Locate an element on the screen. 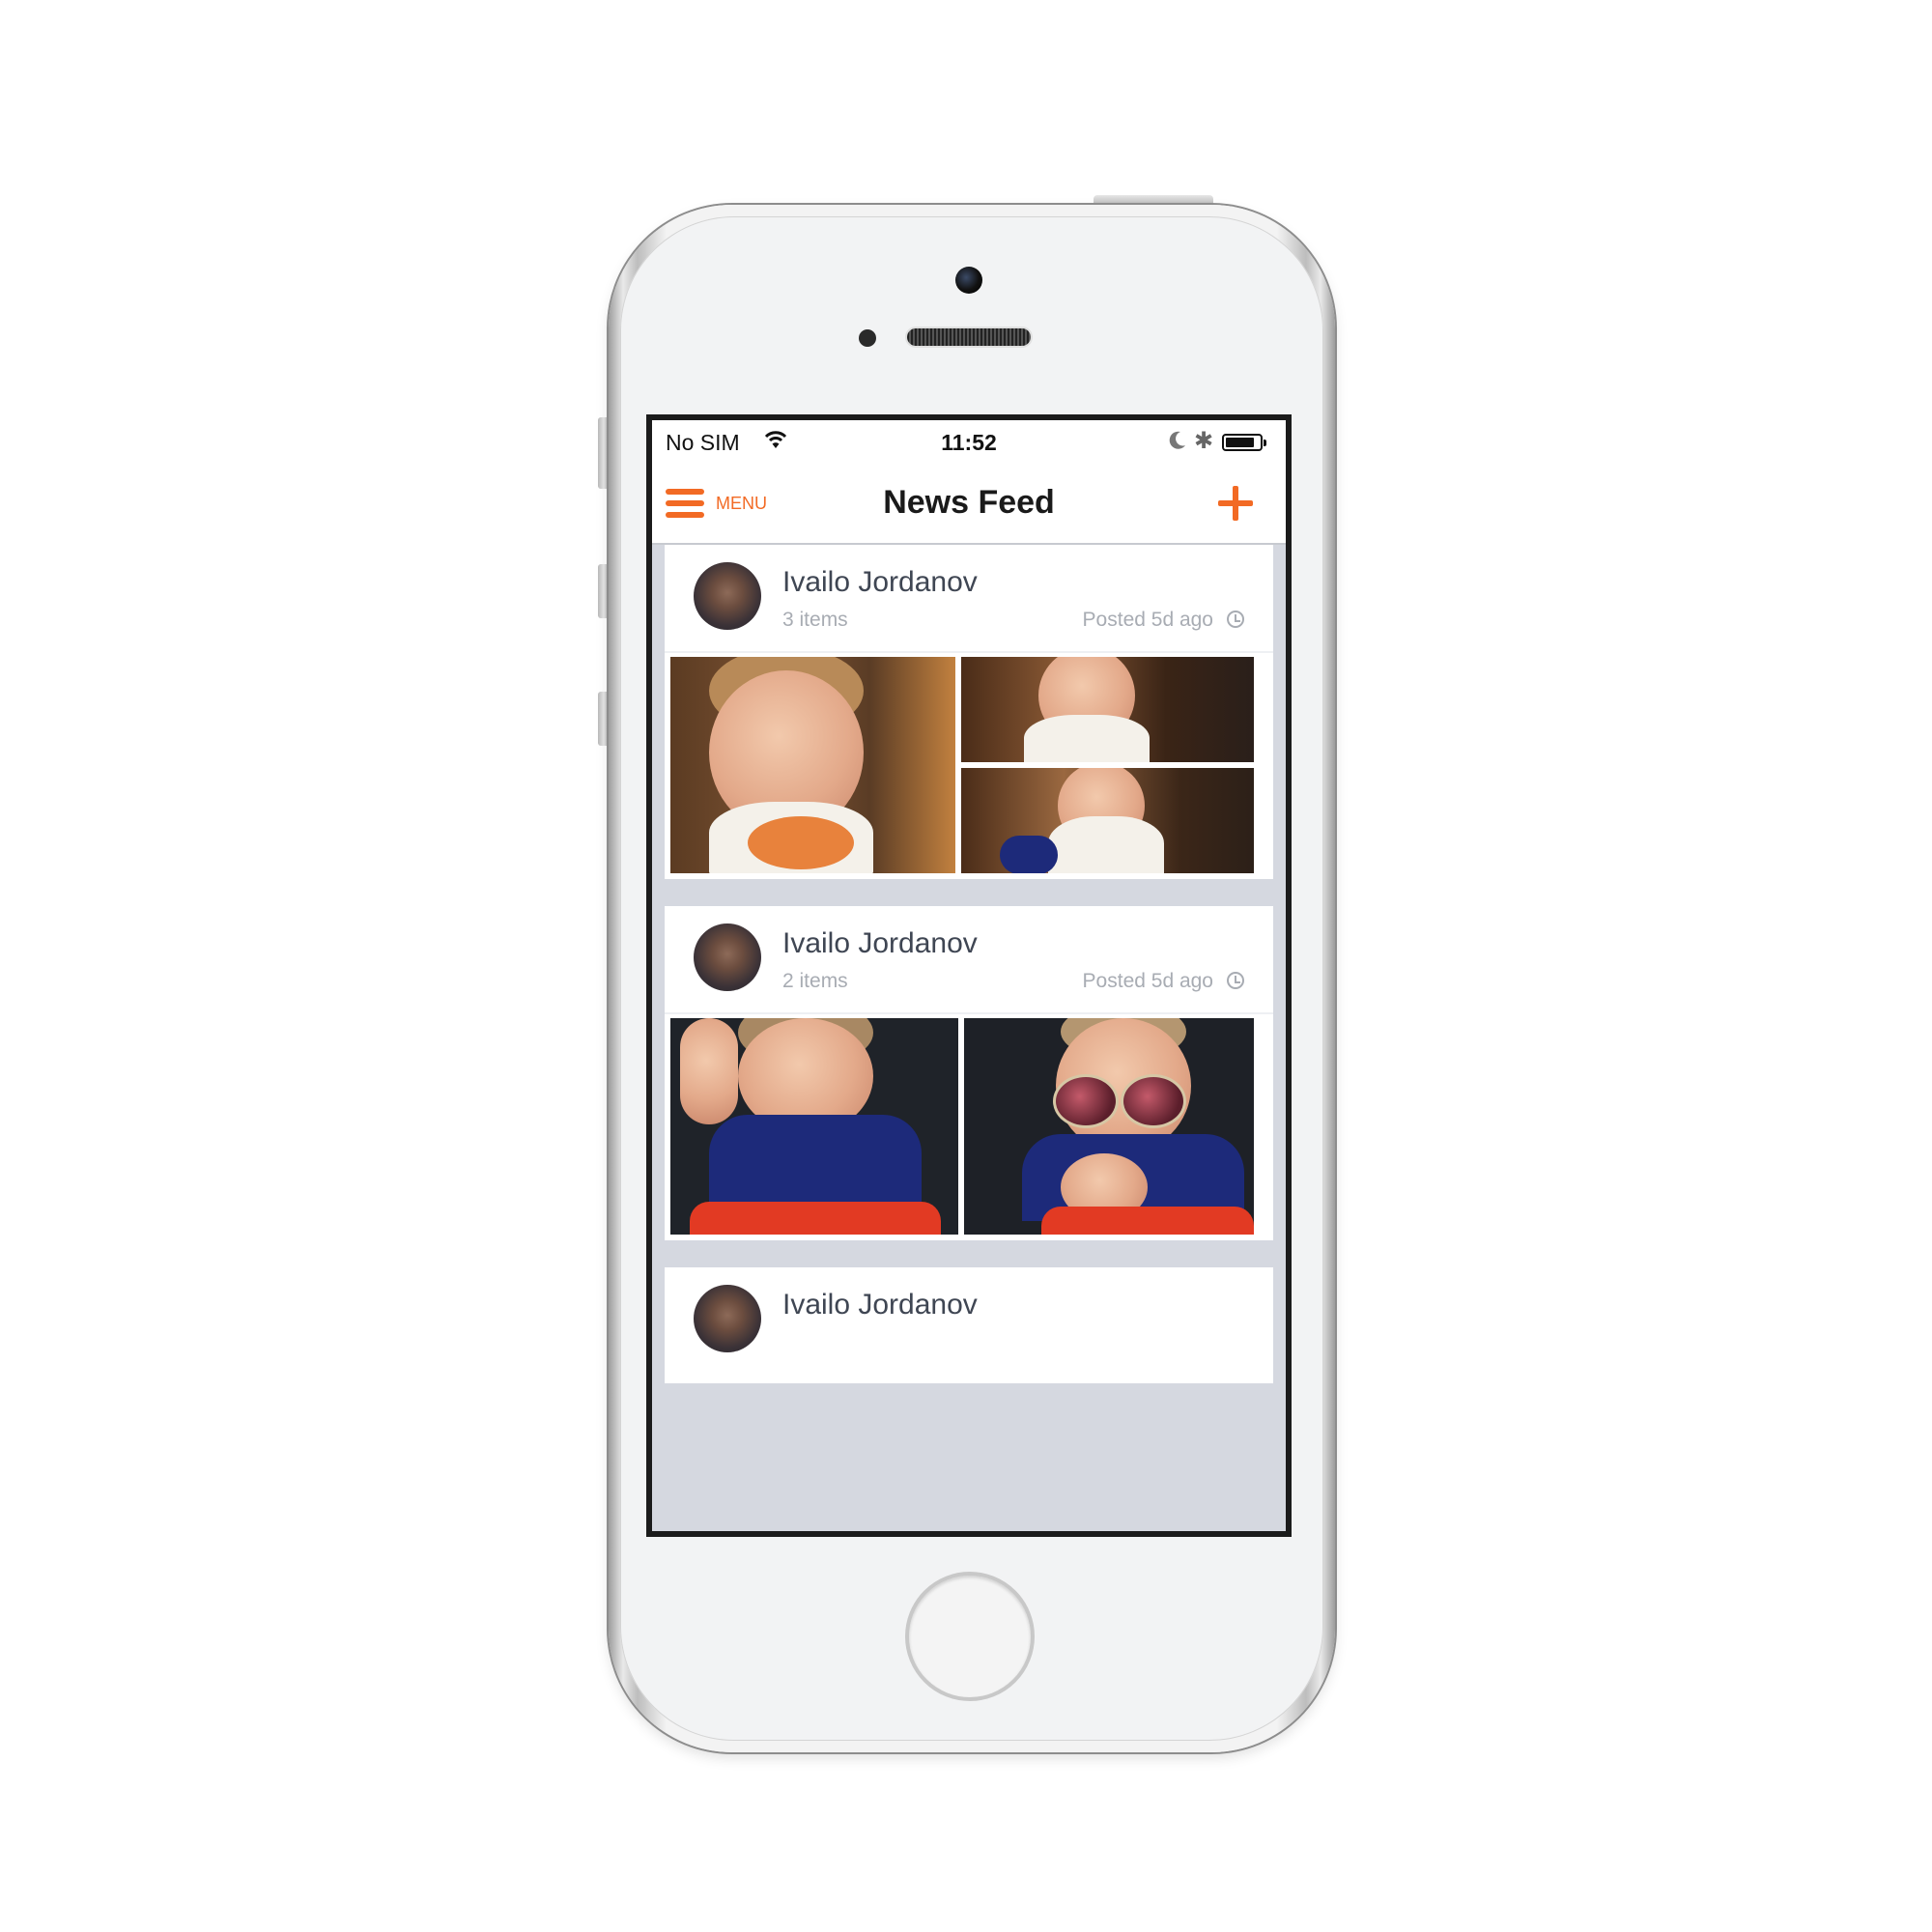 The height and width of the screenshot is (1932, 1932). feed-post: Ivailo Jordanov is located at coordinates (969, 1325).